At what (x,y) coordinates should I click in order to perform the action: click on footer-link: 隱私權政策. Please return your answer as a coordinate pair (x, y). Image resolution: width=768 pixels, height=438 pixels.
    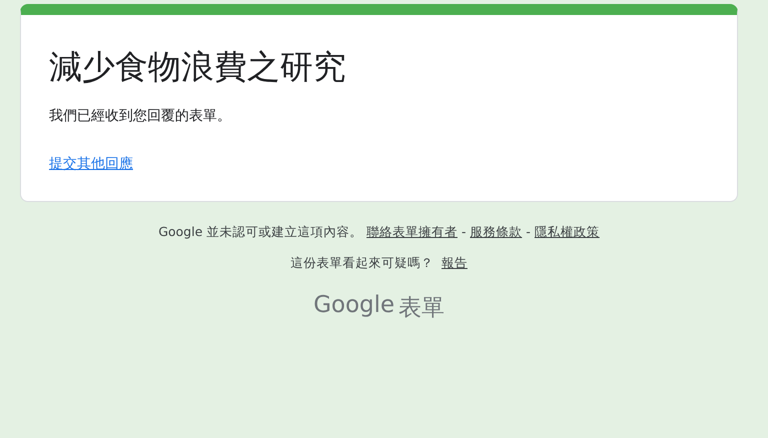
    Looking at the image, I should click on (567, 232).